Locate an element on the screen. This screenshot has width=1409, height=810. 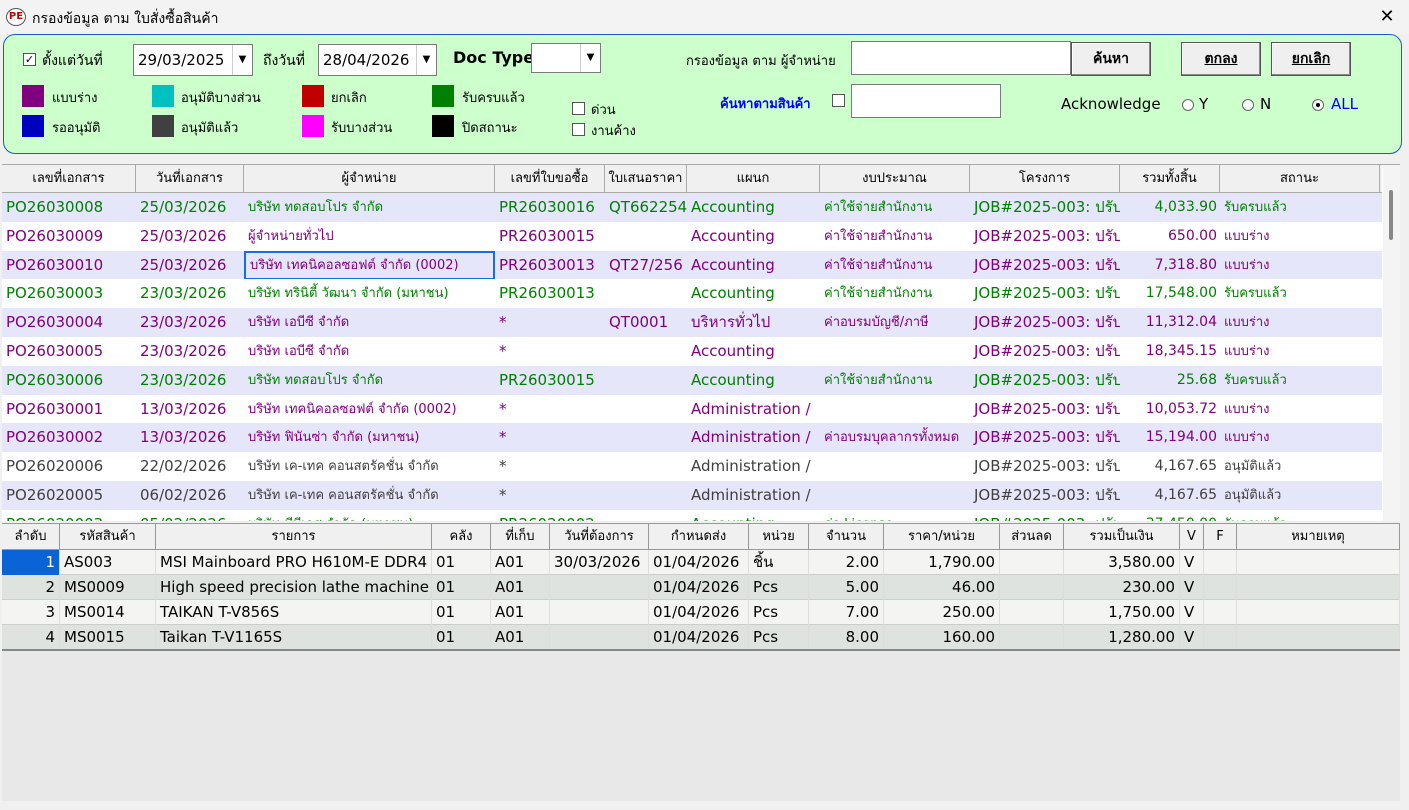
supplier-input is located at coordinates (961, 58).